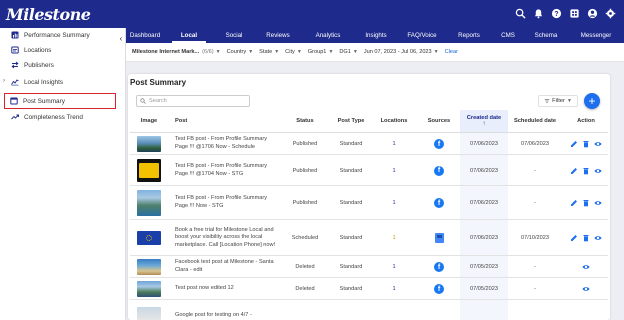  What do you see at coordinates (451, 52) in the screenshot?
I see `clear-filters-link: Clear` at bounding box center [451, 52].